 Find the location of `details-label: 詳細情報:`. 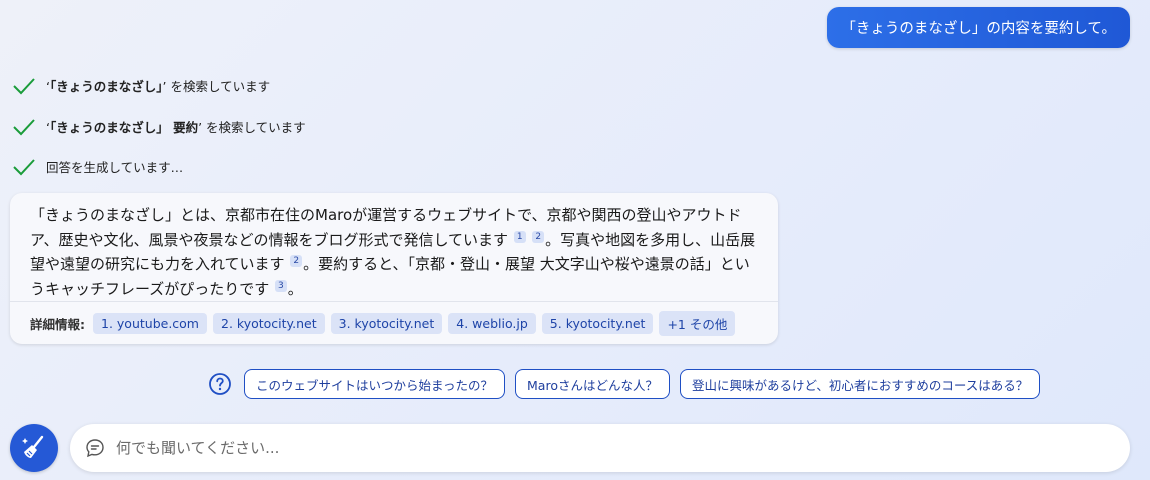

details-label: 詳細情報: is located at coordinates (57, 324).